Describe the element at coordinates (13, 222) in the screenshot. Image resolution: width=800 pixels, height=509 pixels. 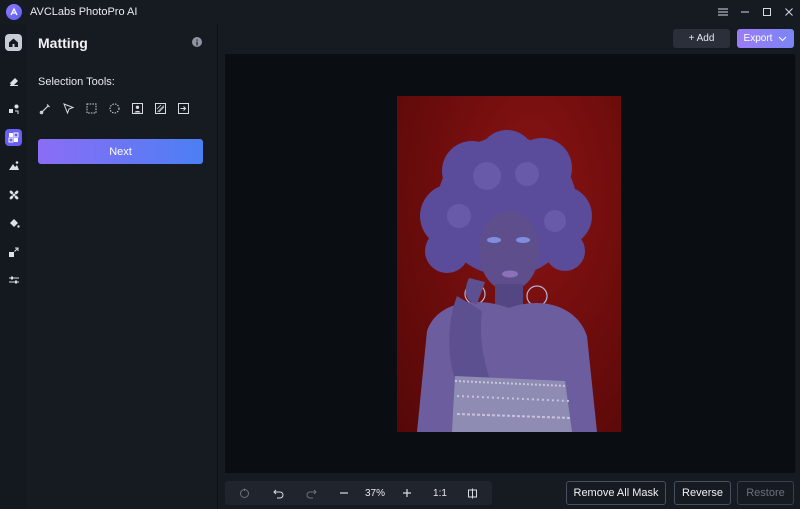
I see `paint-bucket-icon` at that location.